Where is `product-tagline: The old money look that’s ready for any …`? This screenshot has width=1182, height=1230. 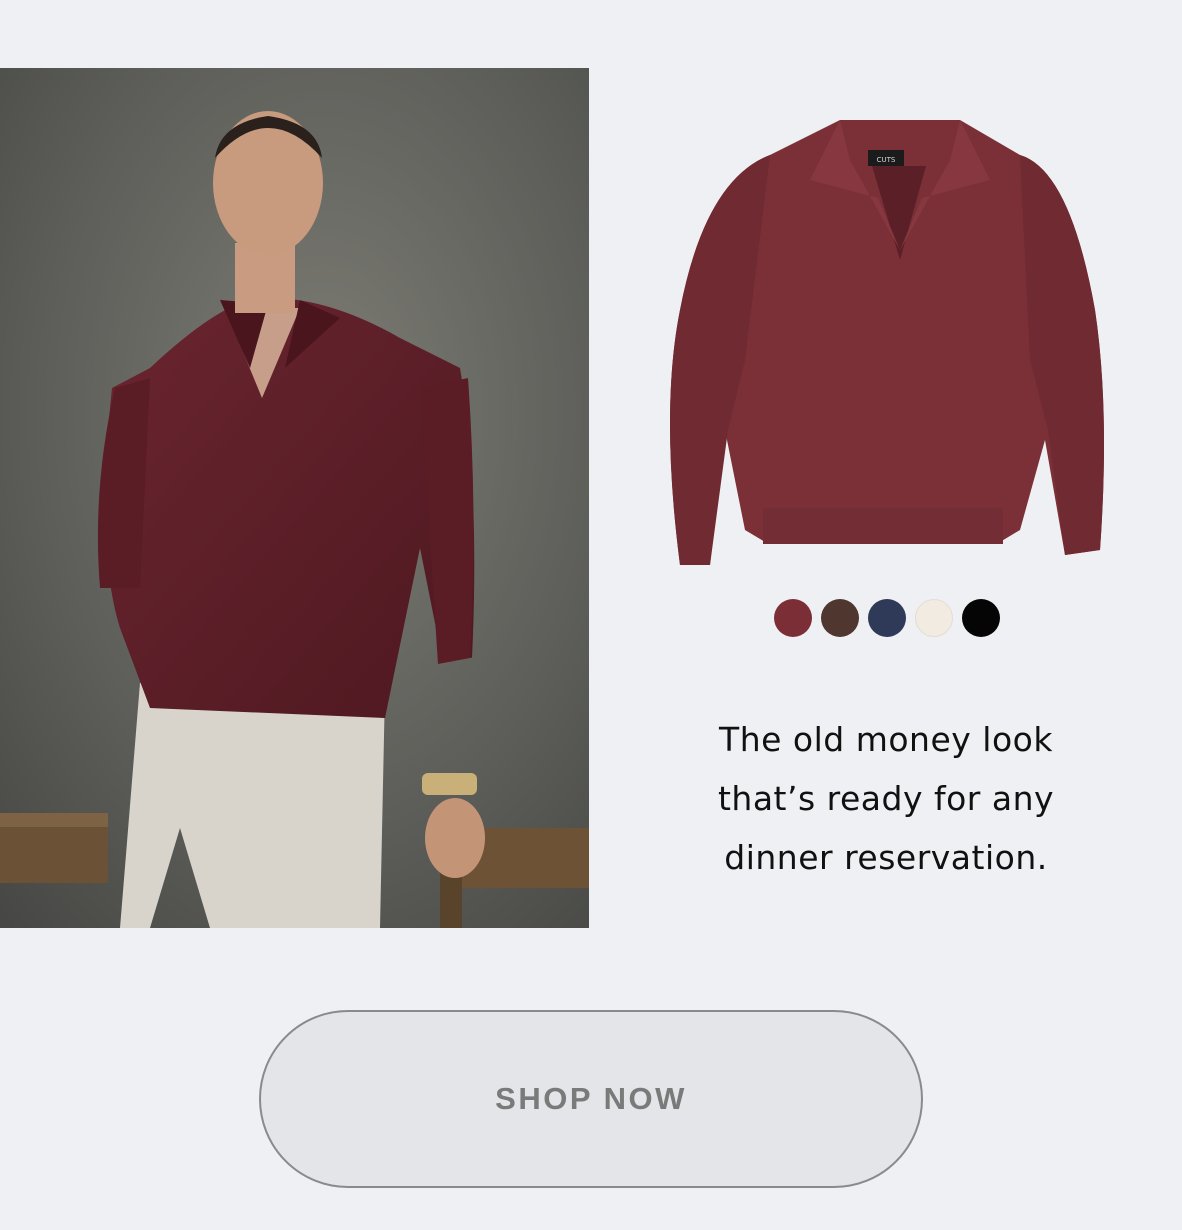 product-tagline: The old money look that’s ready for any … is located at coordinates (886, 798).